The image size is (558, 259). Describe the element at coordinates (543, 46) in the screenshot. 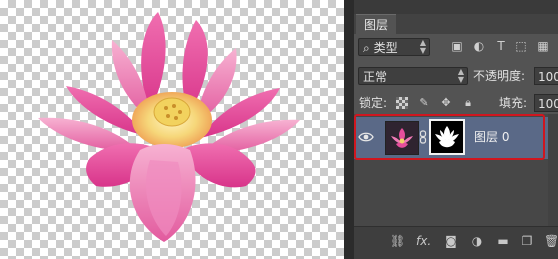

I see `smart-object-filter-icon: ▦` at that location.